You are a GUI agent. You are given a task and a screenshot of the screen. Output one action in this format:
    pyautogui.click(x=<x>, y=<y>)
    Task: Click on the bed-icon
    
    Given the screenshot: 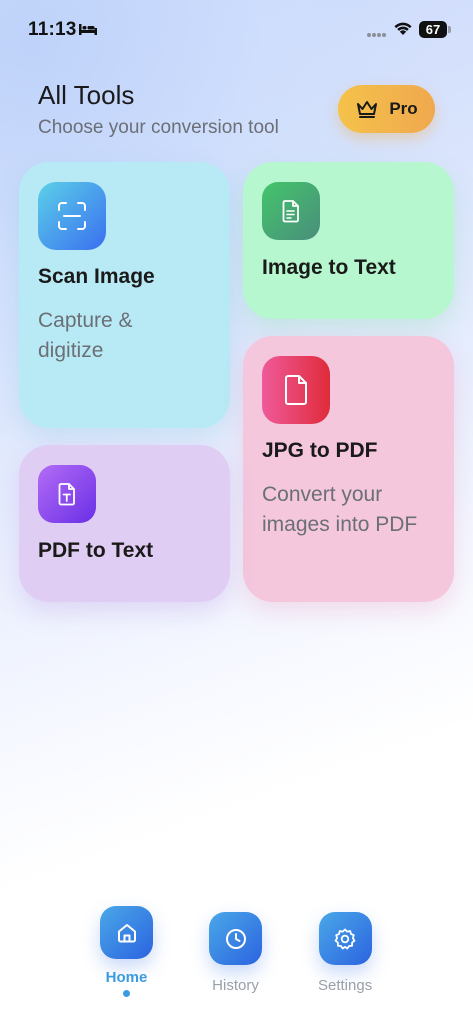 What is the action you would take?
    pyautogui.click(x=88, y=29)
    